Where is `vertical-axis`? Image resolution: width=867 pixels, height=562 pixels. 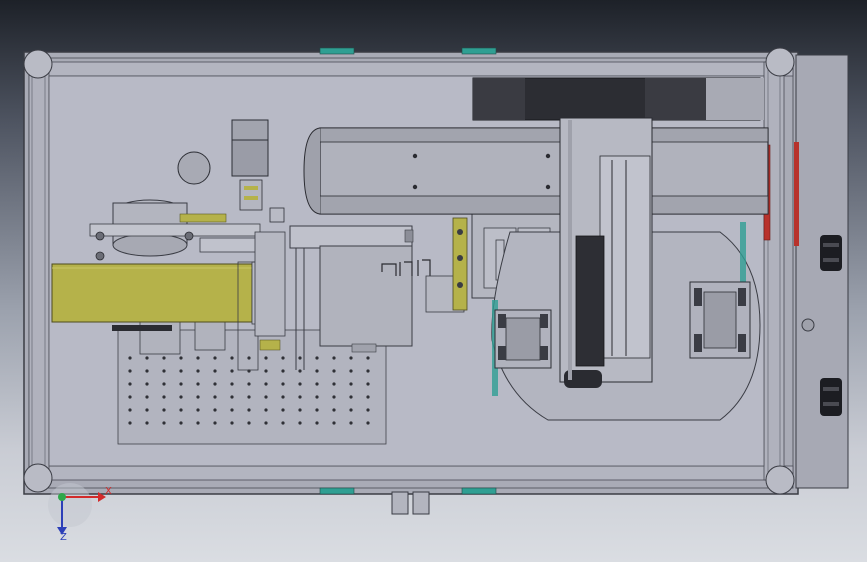
vertical-axis is located at coordinates (606, 252).